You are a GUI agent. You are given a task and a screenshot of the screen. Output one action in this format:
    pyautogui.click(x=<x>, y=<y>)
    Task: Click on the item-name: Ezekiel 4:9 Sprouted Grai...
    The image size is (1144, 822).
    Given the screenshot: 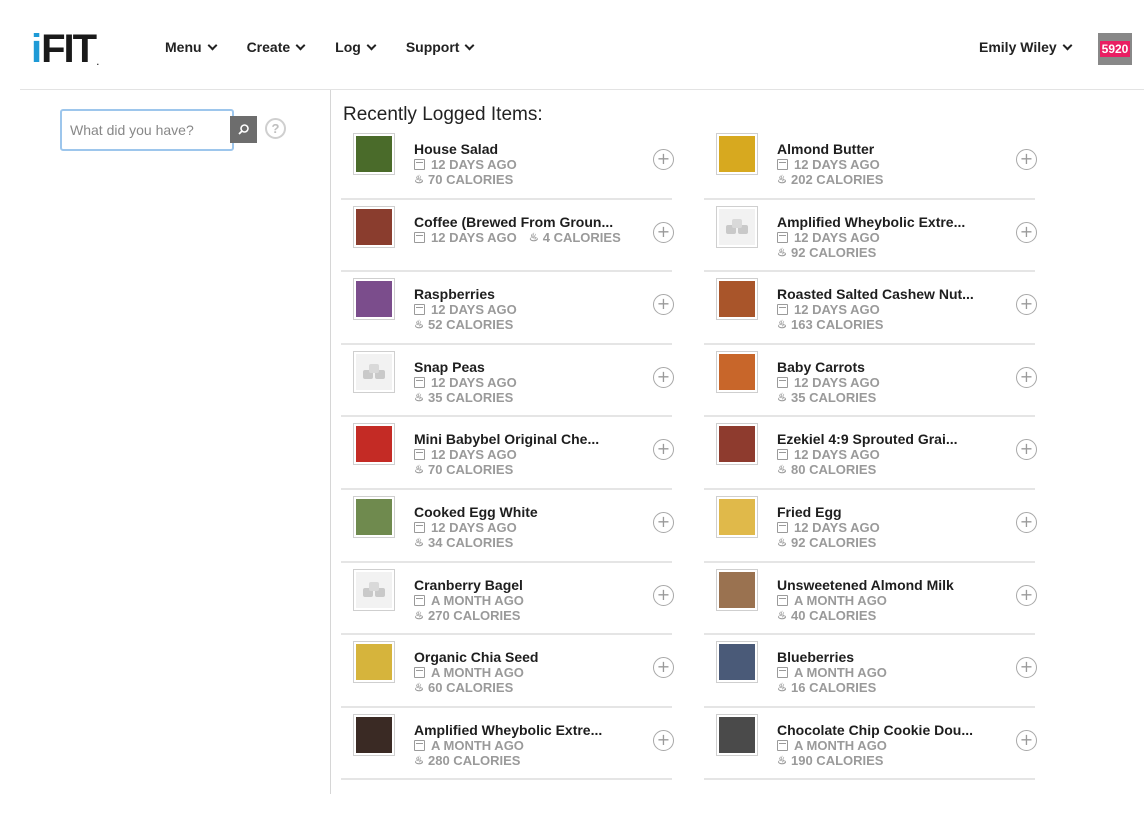 What is the action you would take?
    pyautogui.click(x=867, y=439)
    